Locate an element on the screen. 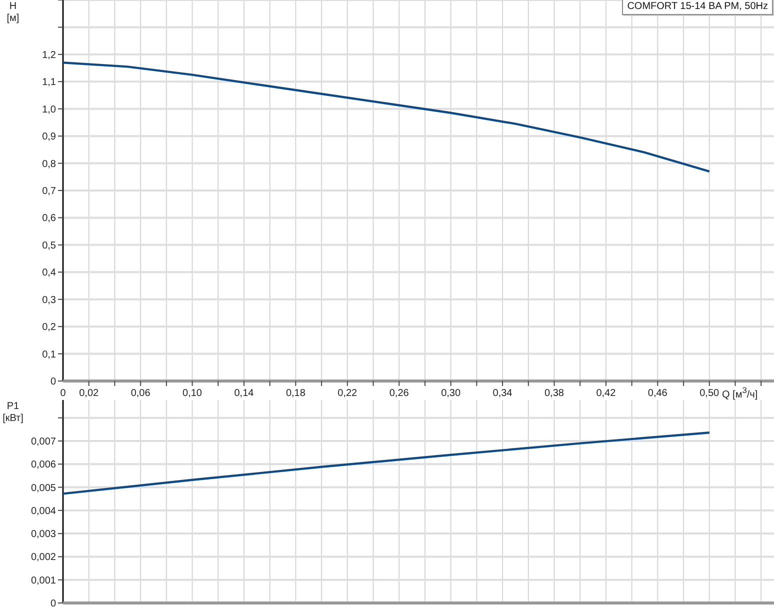  tick-label: 0,1 is located at coordinates (49, 354).